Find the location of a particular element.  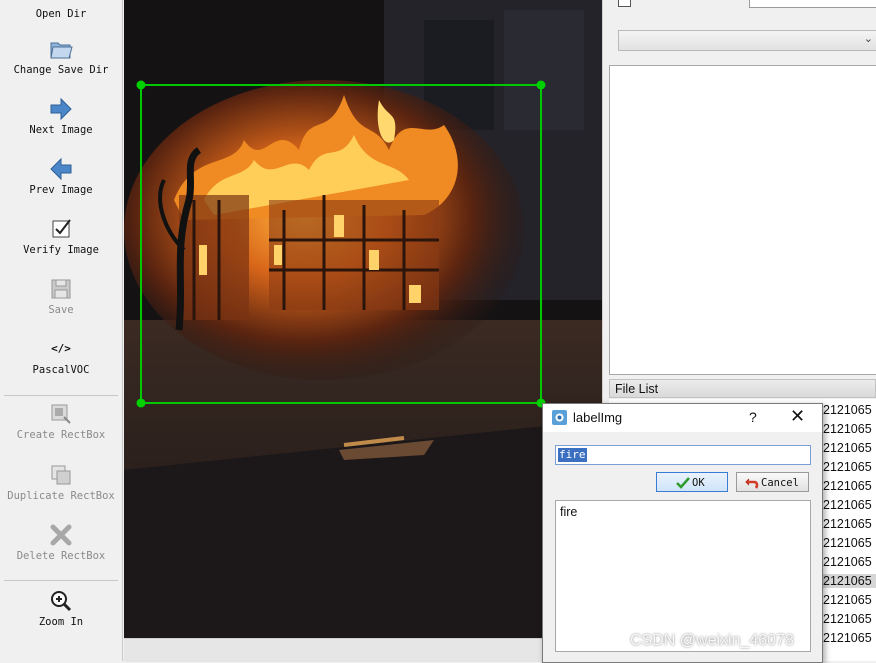

create-rectbox-button: Create RectBox is located at coordinates (61, 421).